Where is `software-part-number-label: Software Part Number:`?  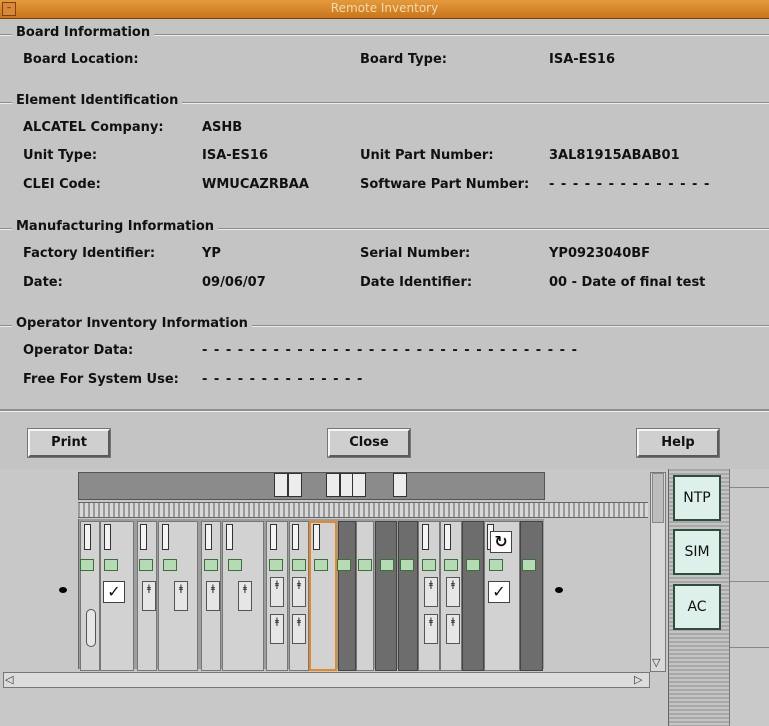
software-part-number-label: Software Part Number: is located at coordinates (445, 184).